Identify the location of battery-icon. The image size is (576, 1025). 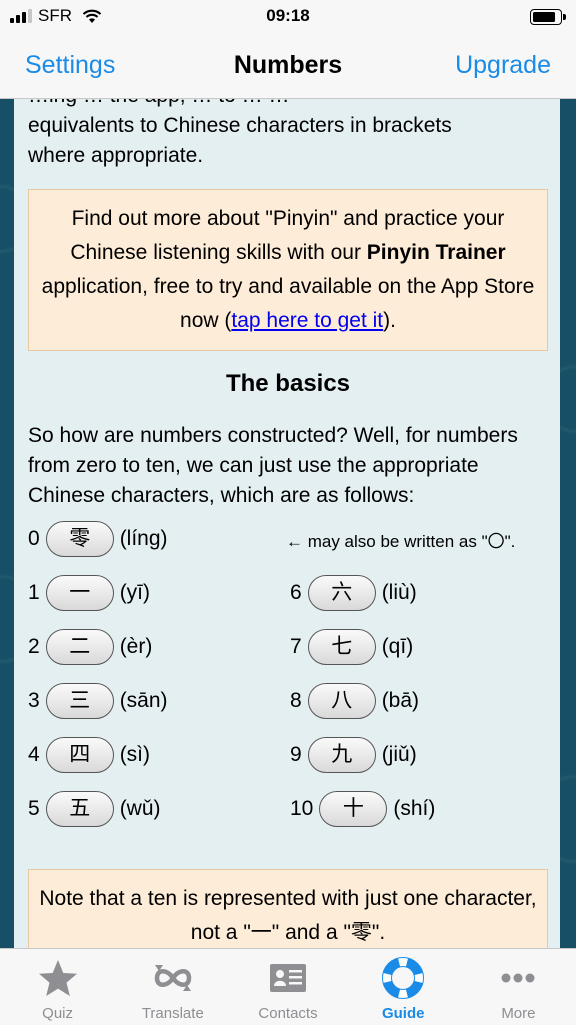
(548, 17).